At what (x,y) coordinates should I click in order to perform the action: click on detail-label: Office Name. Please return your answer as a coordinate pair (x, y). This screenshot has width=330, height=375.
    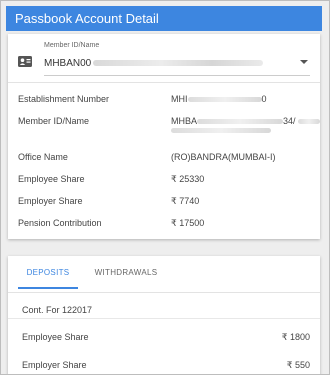
    Looking at the image, I should click on (43, 157).